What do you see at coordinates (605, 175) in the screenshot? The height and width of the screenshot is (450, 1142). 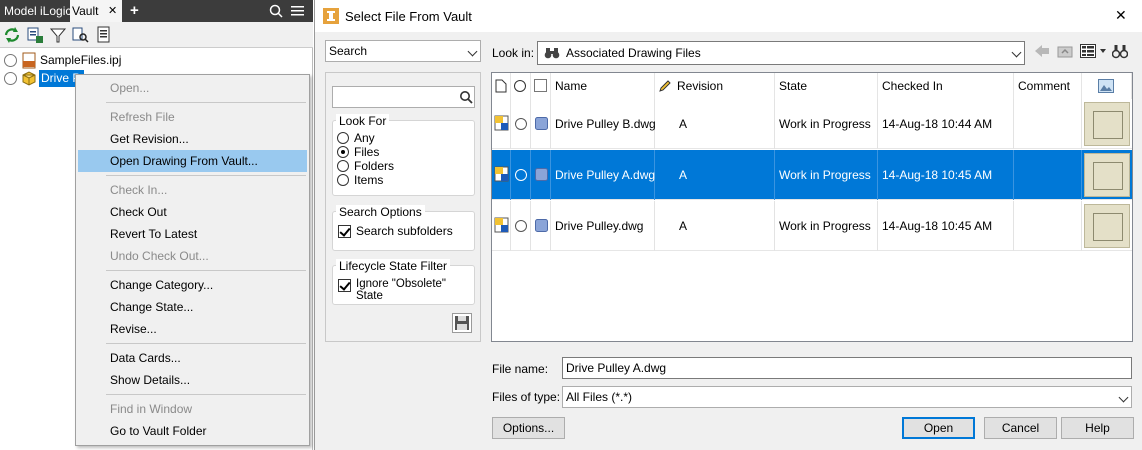 I see `cell-name: Drive Pulley A.dwg` at bounding box center [605, 175].